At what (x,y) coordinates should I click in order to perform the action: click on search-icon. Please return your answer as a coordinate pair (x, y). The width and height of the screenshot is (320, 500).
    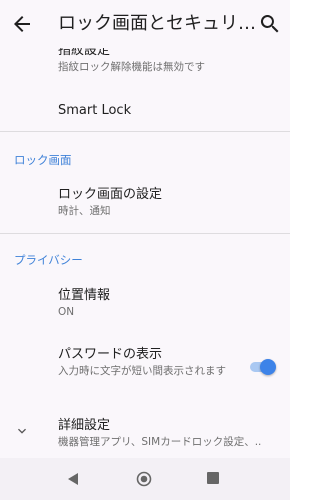
    Looking at the image, I should click on (270, 24).